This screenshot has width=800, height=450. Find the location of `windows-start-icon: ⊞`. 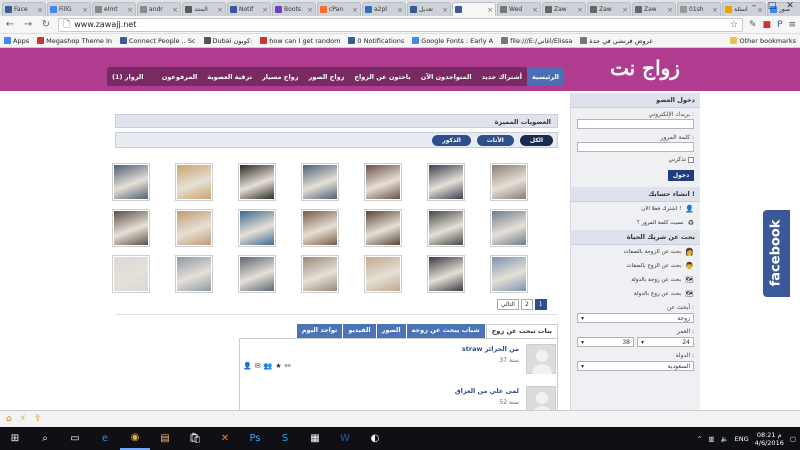

windows-start-icon: ⊞ is located at coordinates (15, 438).